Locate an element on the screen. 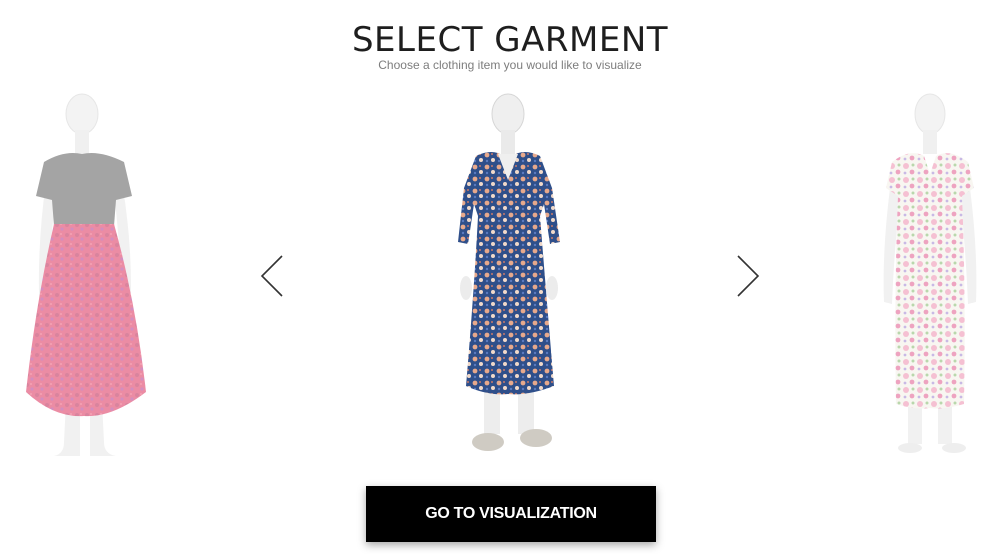 The height and width of the screenshot is (554, 1000). chevron-left-icon is located at coordinates (271, 276).